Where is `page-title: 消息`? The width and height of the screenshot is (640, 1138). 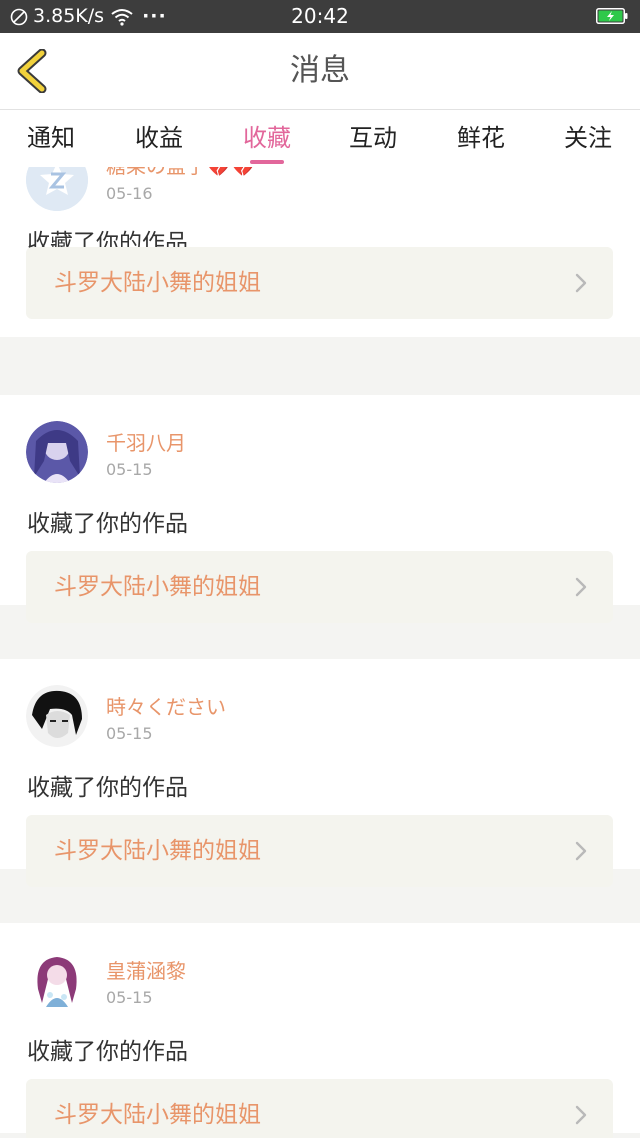
page-title: 消息 is located at coordinates (320, 70).